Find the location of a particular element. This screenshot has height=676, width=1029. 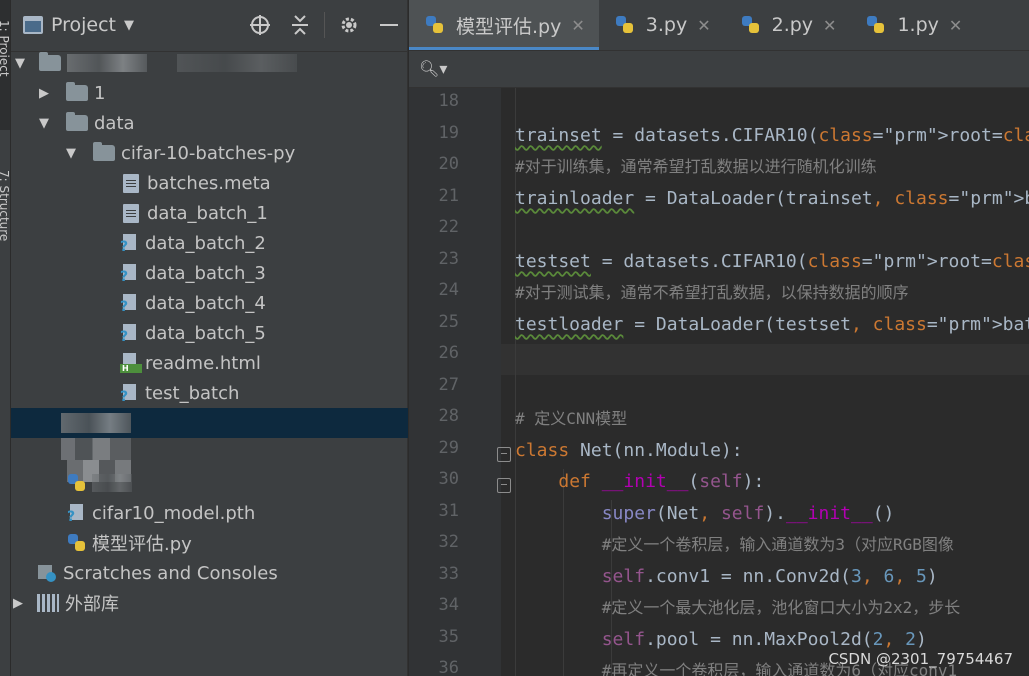

watermark: CSDN @2301_79754467 is located at coordinates (920, 659).